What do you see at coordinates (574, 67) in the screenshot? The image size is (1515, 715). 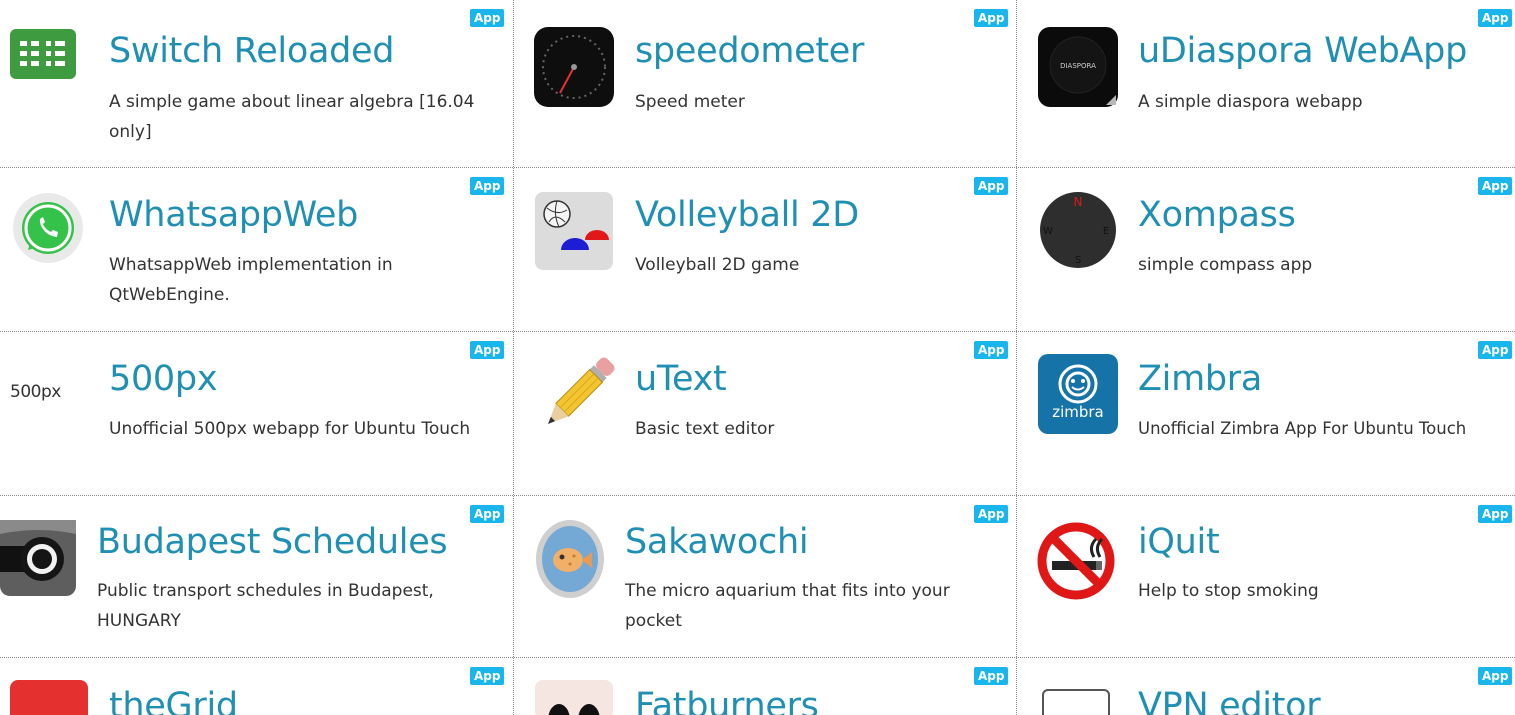 I see `speedometer-icon` at bounding box center [574, 67].